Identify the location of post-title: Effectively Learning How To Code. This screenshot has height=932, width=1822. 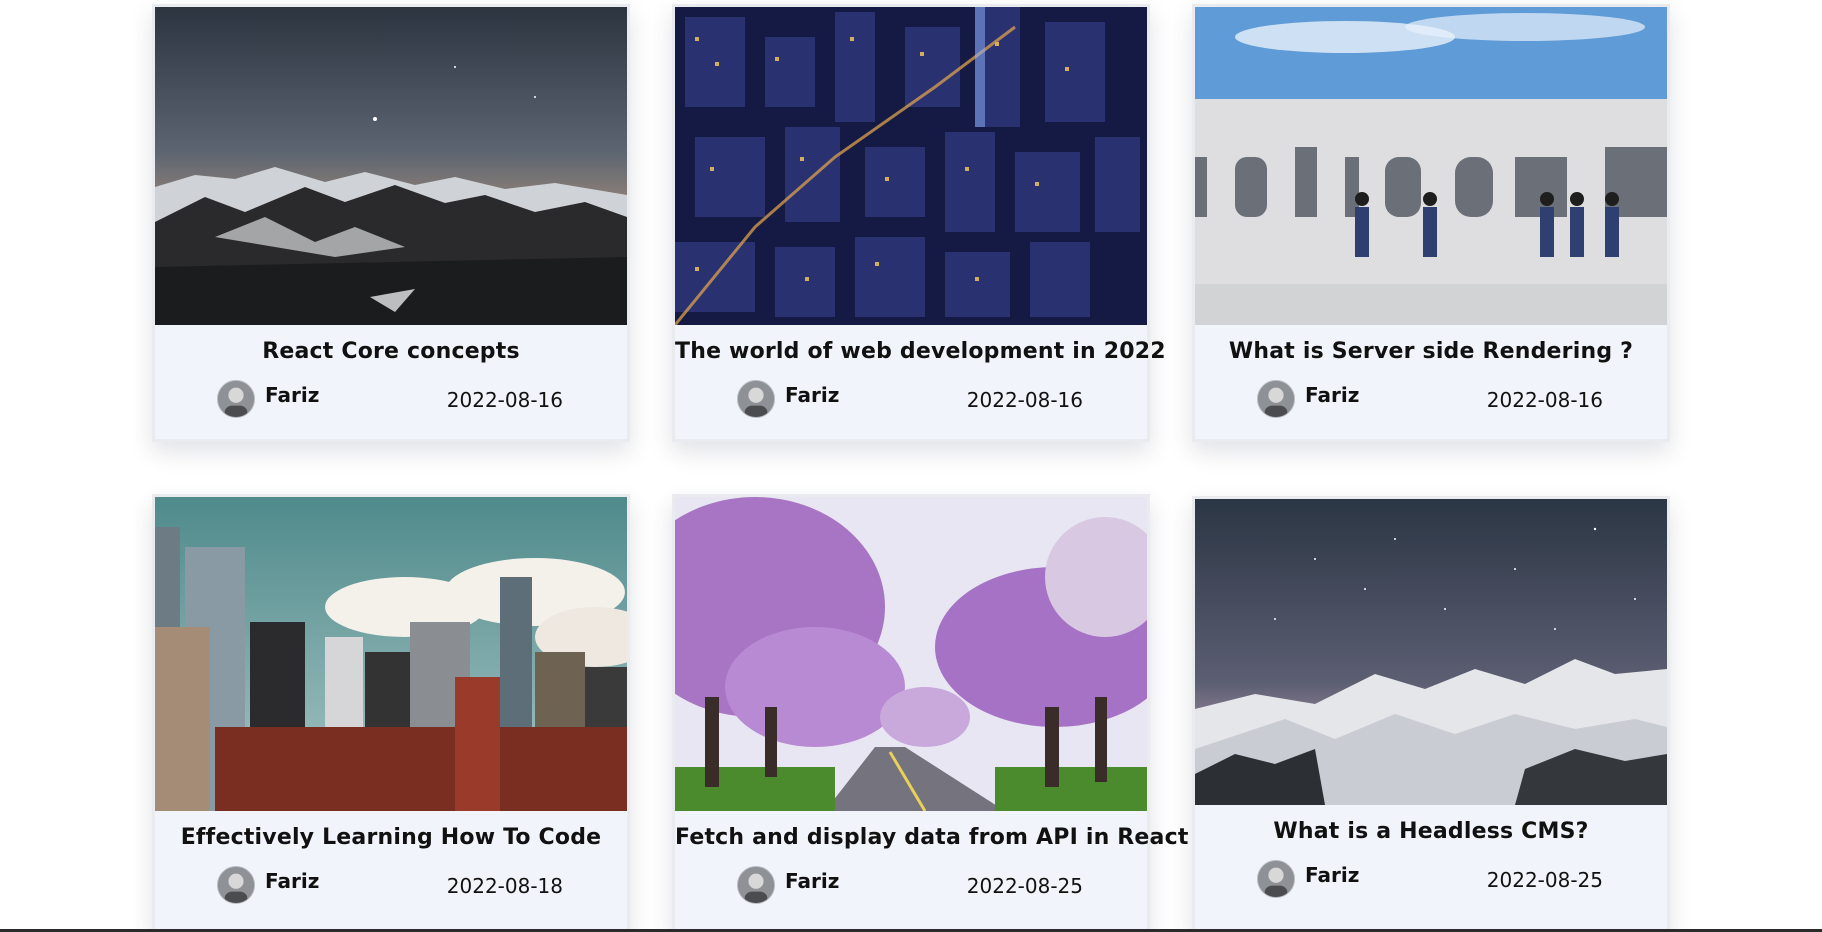
(391, 837).